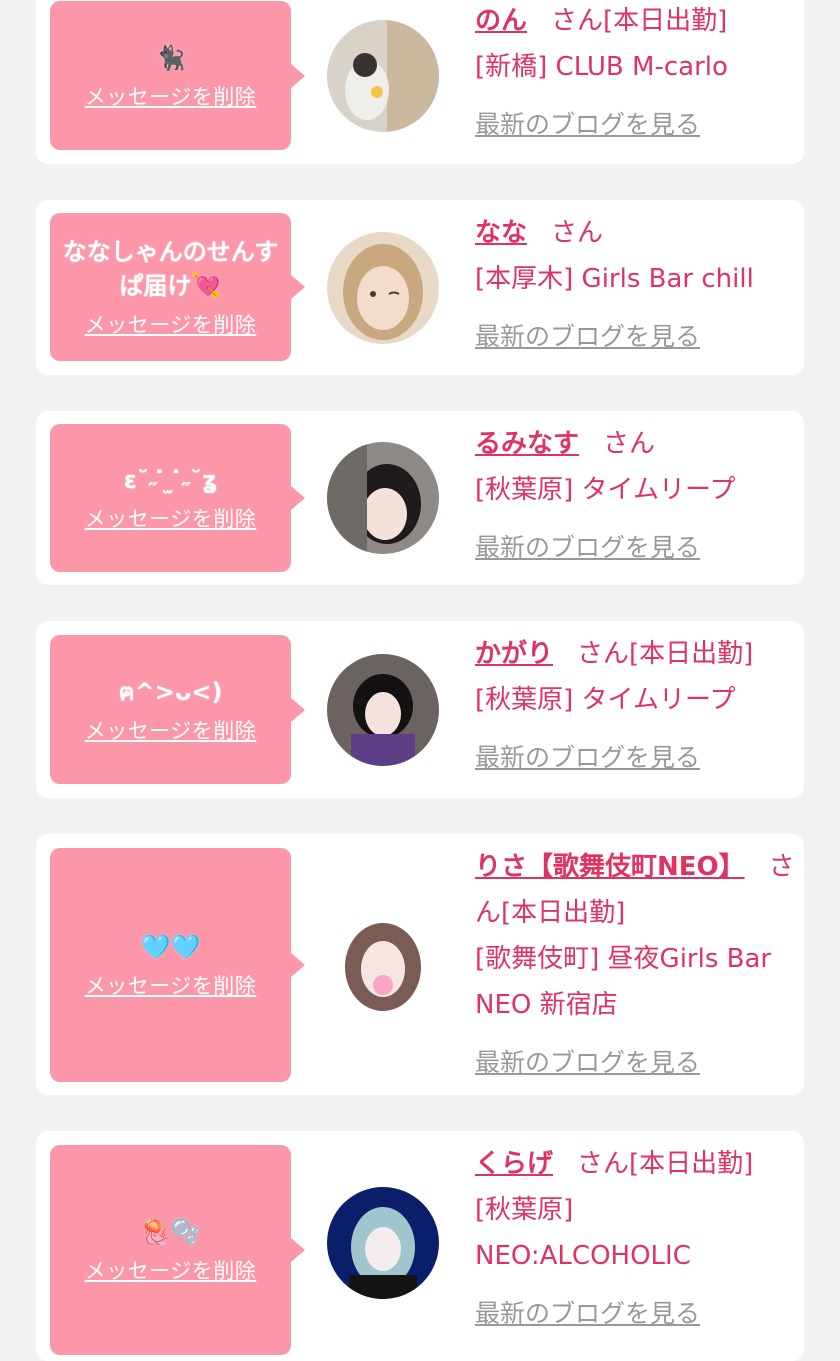  I want to click on cast-name-link: かがり, so click(514, 654).